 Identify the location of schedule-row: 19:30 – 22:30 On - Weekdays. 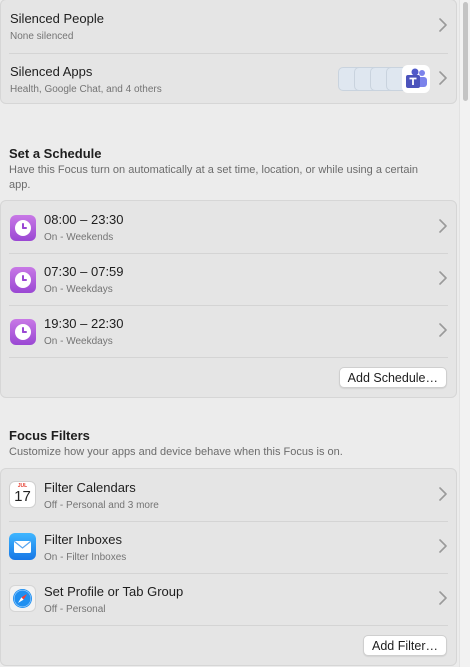
(228, 331).